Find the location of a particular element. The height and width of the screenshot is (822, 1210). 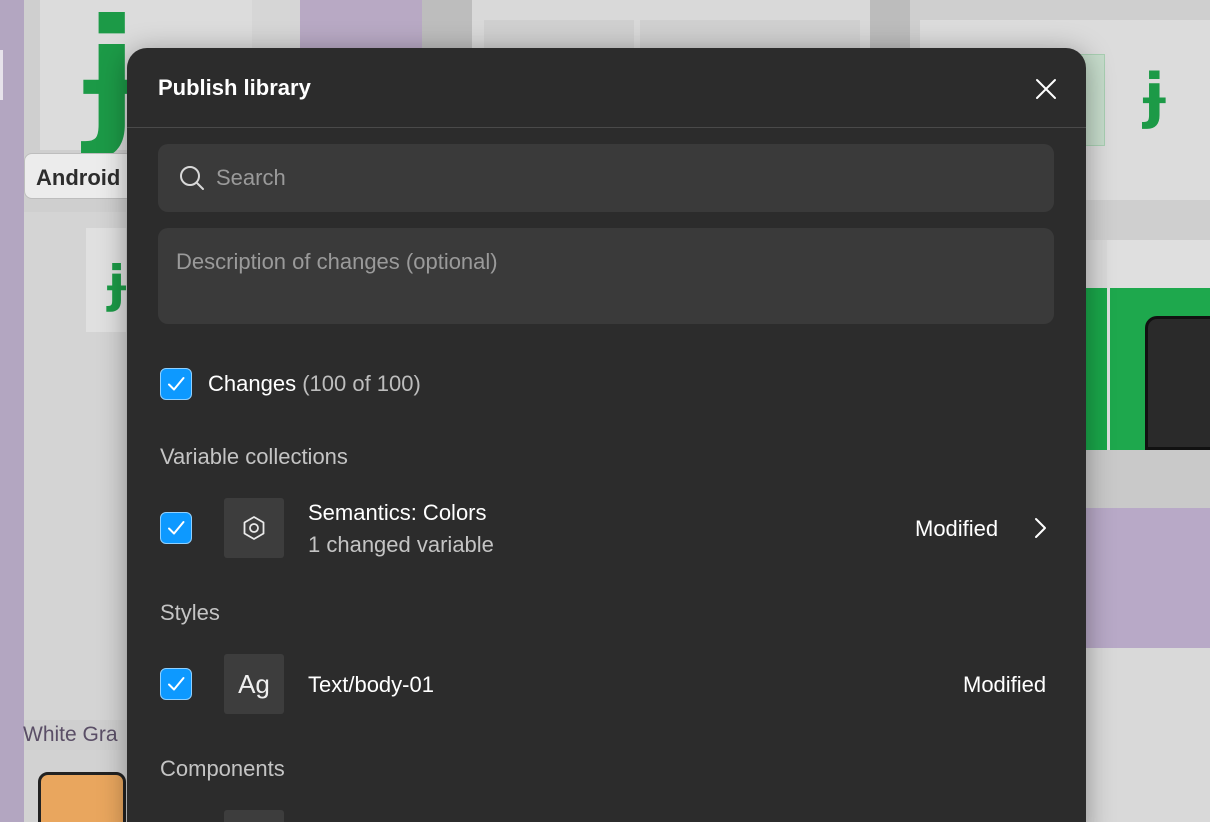

item-name: Text/body-01 is located at coordinates (371, 684).